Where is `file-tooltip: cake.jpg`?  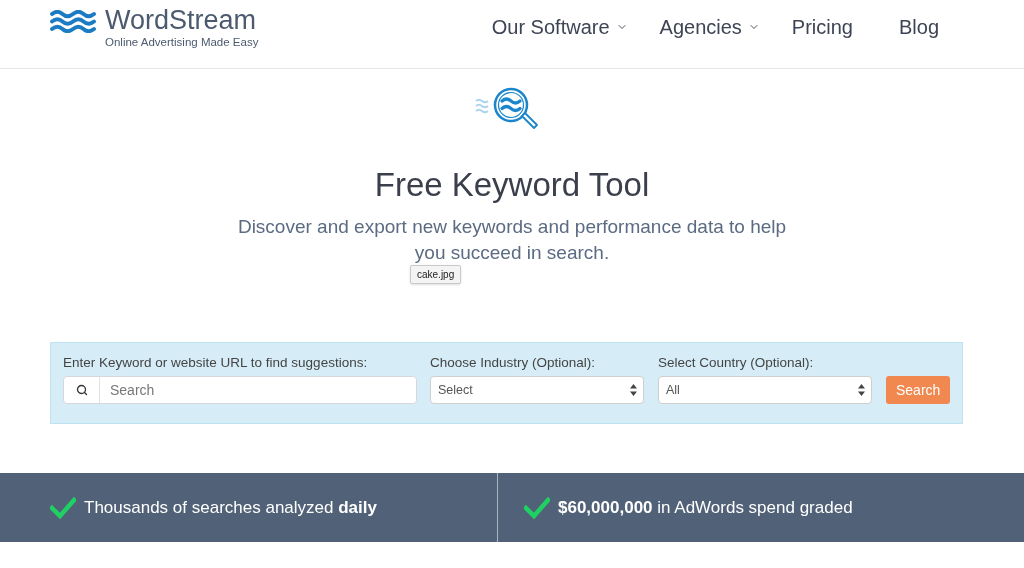 file-tooltip: cake.jpg is located at coordinates (436, 274).